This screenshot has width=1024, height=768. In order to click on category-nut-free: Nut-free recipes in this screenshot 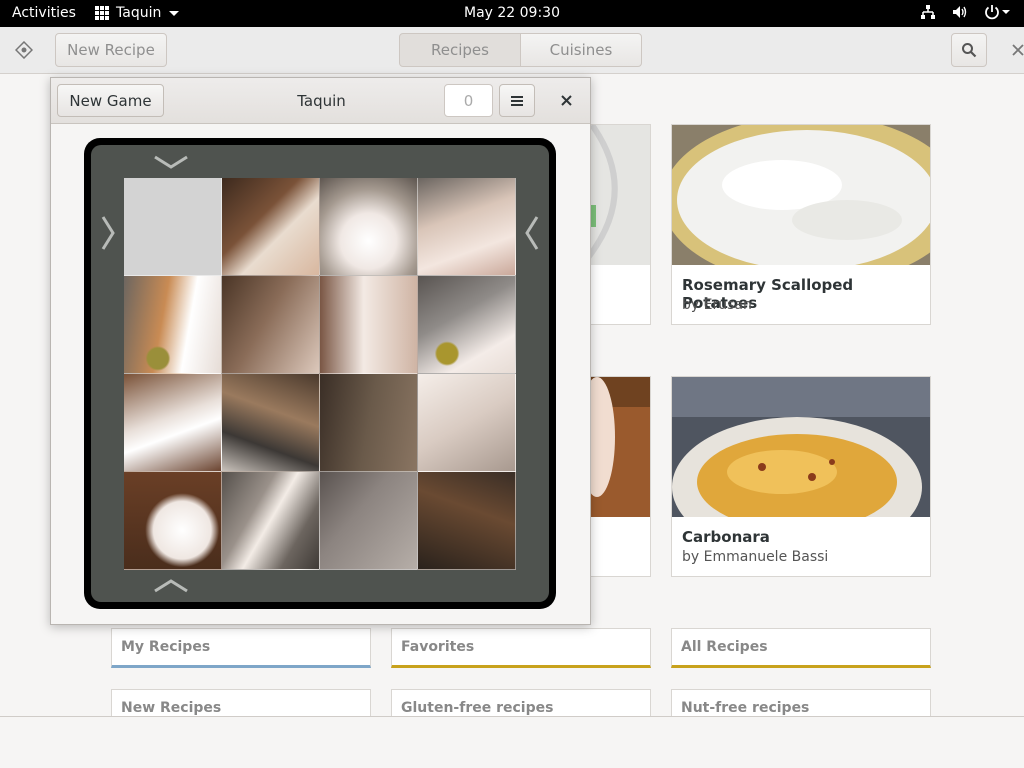, I will do `click(801, 702)`.